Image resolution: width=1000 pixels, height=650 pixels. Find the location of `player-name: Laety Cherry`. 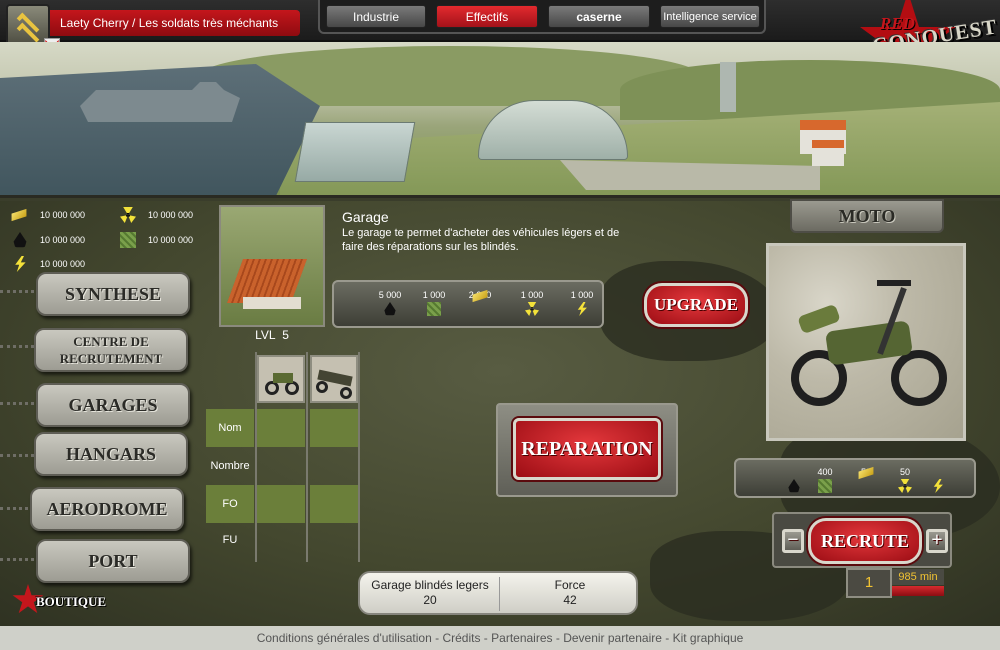

player-name: Laety Cherry is located at coordinates (94, 23).